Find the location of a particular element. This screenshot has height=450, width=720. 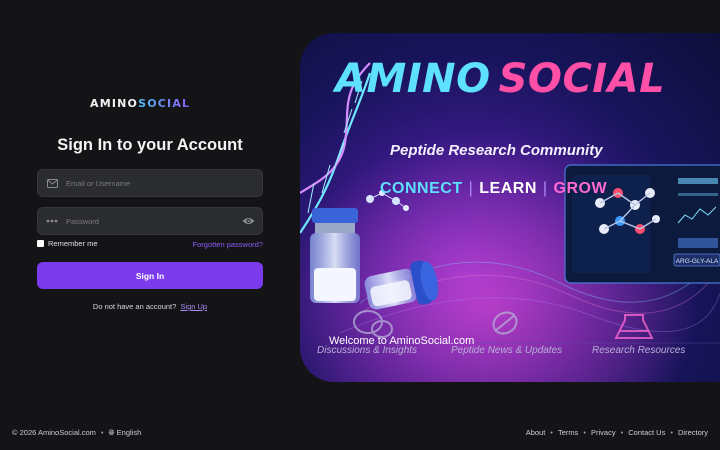

signup-prompt: Do not have an account? Sign Up is located at coordinates (150, 306).